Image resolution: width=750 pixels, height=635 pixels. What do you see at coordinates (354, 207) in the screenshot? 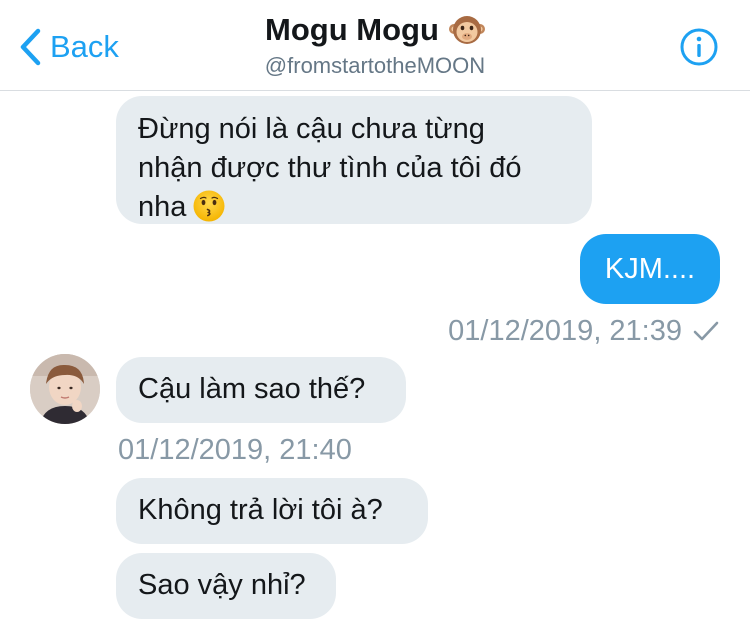
I see `message-text-line-last: nha` at bounding box center [354, 207].